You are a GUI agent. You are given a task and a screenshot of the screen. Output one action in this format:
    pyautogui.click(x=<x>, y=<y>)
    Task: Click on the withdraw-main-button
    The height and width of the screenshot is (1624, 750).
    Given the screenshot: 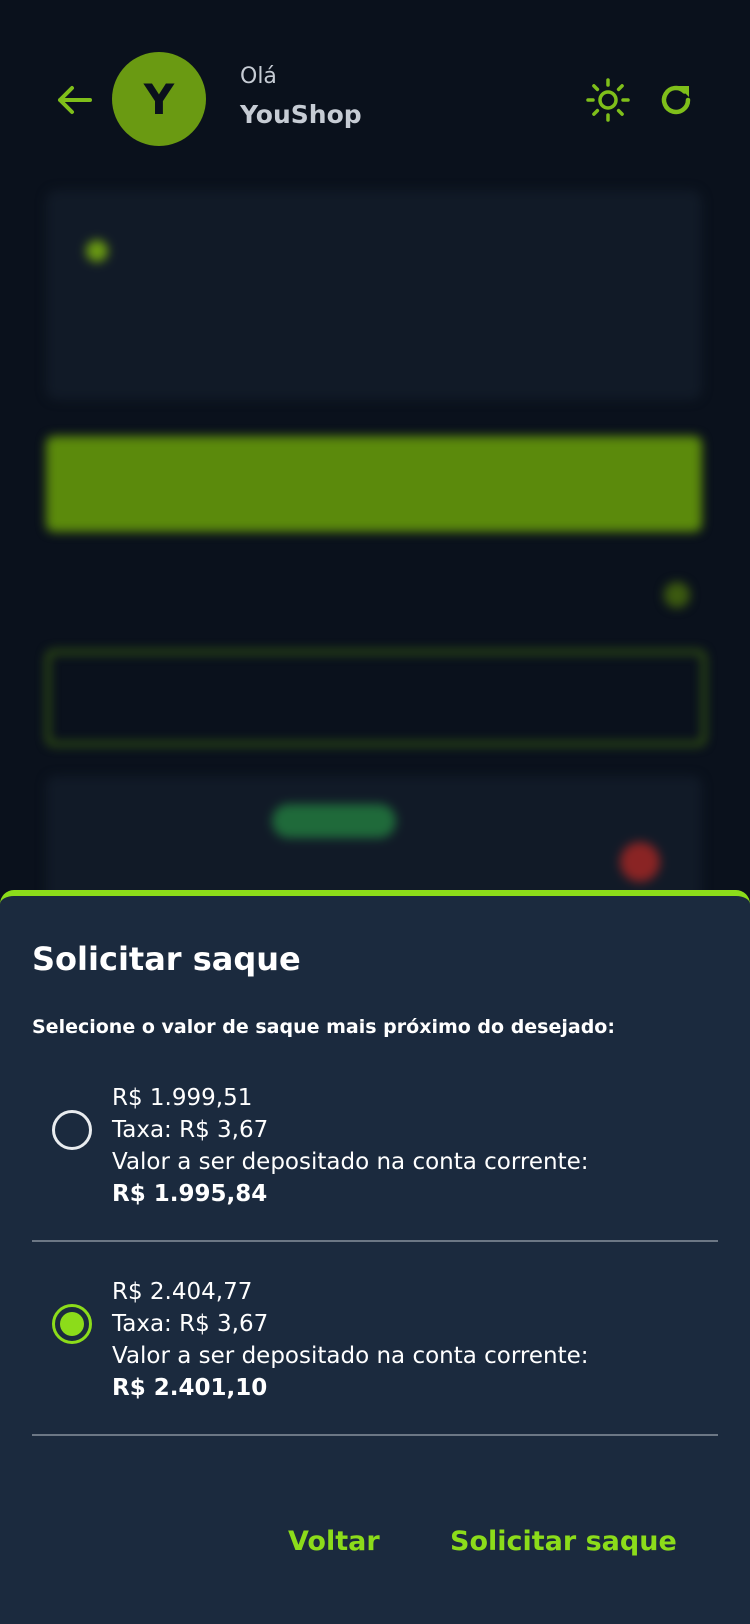 What is the action you would take?
    pyautogui.click(x=374, y=484)
    